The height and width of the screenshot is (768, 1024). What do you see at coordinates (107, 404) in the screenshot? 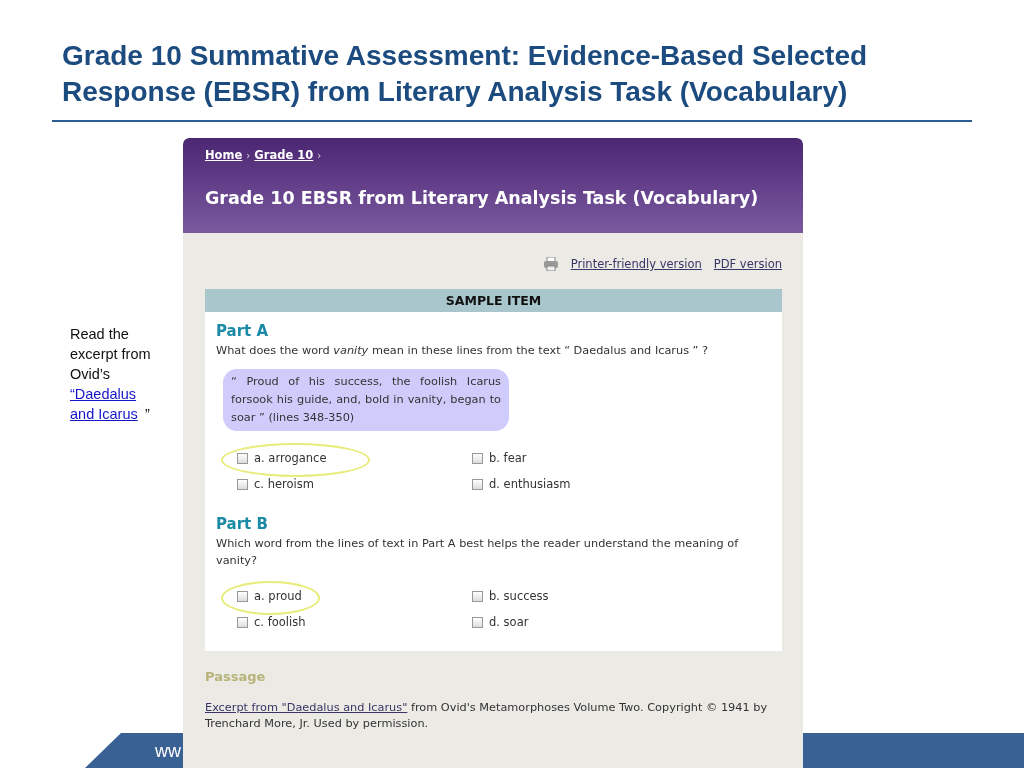
I see `passage-link: “Daedalus and Icarus` at bounding box center [107, 404].